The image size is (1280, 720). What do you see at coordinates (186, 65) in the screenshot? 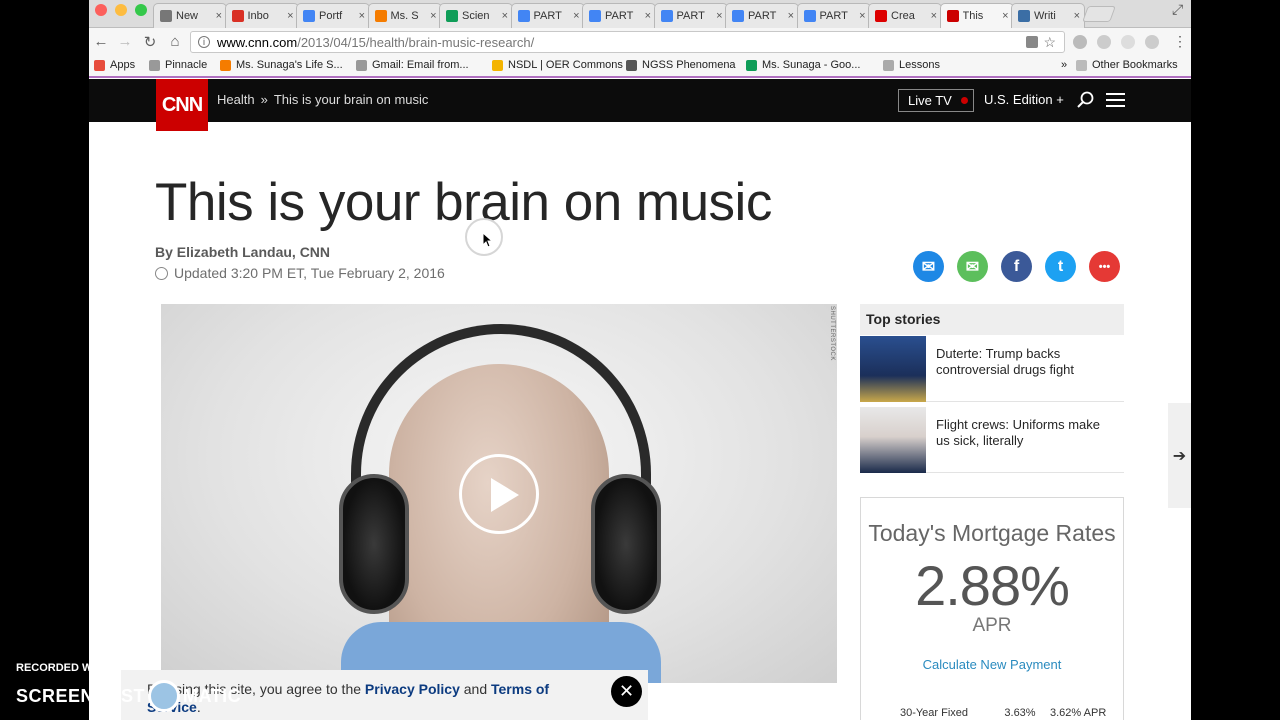
I see `bookmark-label: Pinnacle` at bounding box center [186, 65].